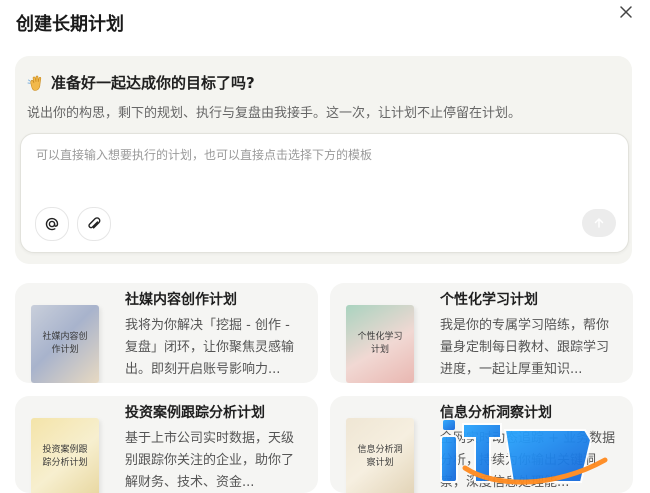 The height and width of the screenshot is (493, 650). What do you see at coordinates (489, 300) in the screenshot?
I see `template-title: 个性化学习计划` at bounding box center [489, 300].